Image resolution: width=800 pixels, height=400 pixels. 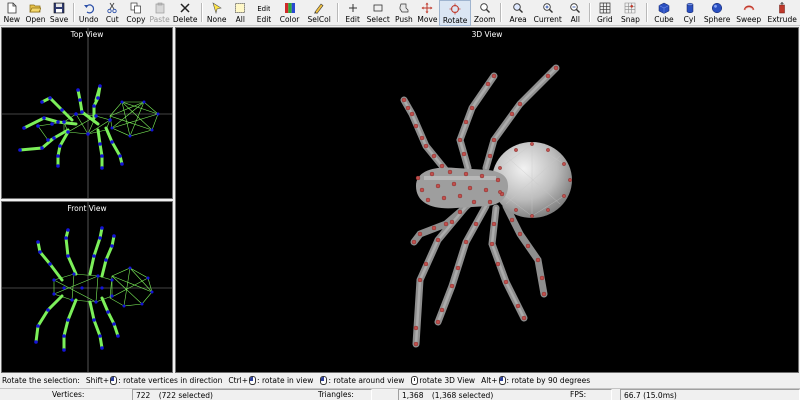 What do you see at coordinates (630, 19) in the screenshot?
I see `snap-button-label: Snap` at bounding box center [630, 19].